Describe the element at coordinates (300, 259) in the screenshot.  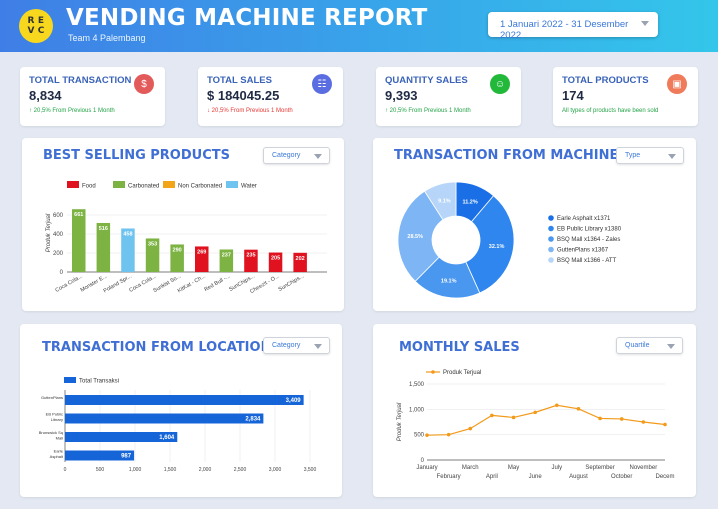
I see `bar-value-label: 202` at that location.